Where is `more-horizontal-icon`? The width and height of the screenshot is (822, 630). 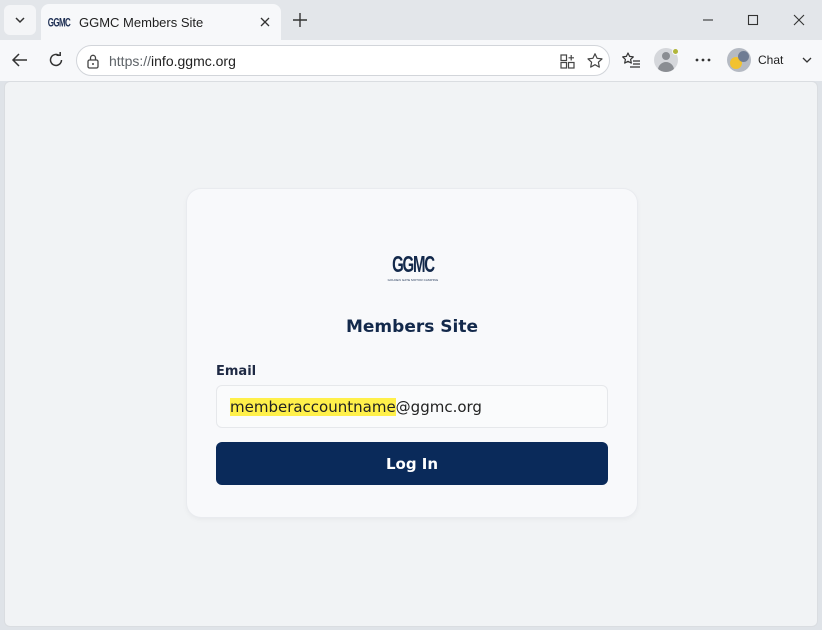 more-horizontal-icon is located at coordinates (703, 60).